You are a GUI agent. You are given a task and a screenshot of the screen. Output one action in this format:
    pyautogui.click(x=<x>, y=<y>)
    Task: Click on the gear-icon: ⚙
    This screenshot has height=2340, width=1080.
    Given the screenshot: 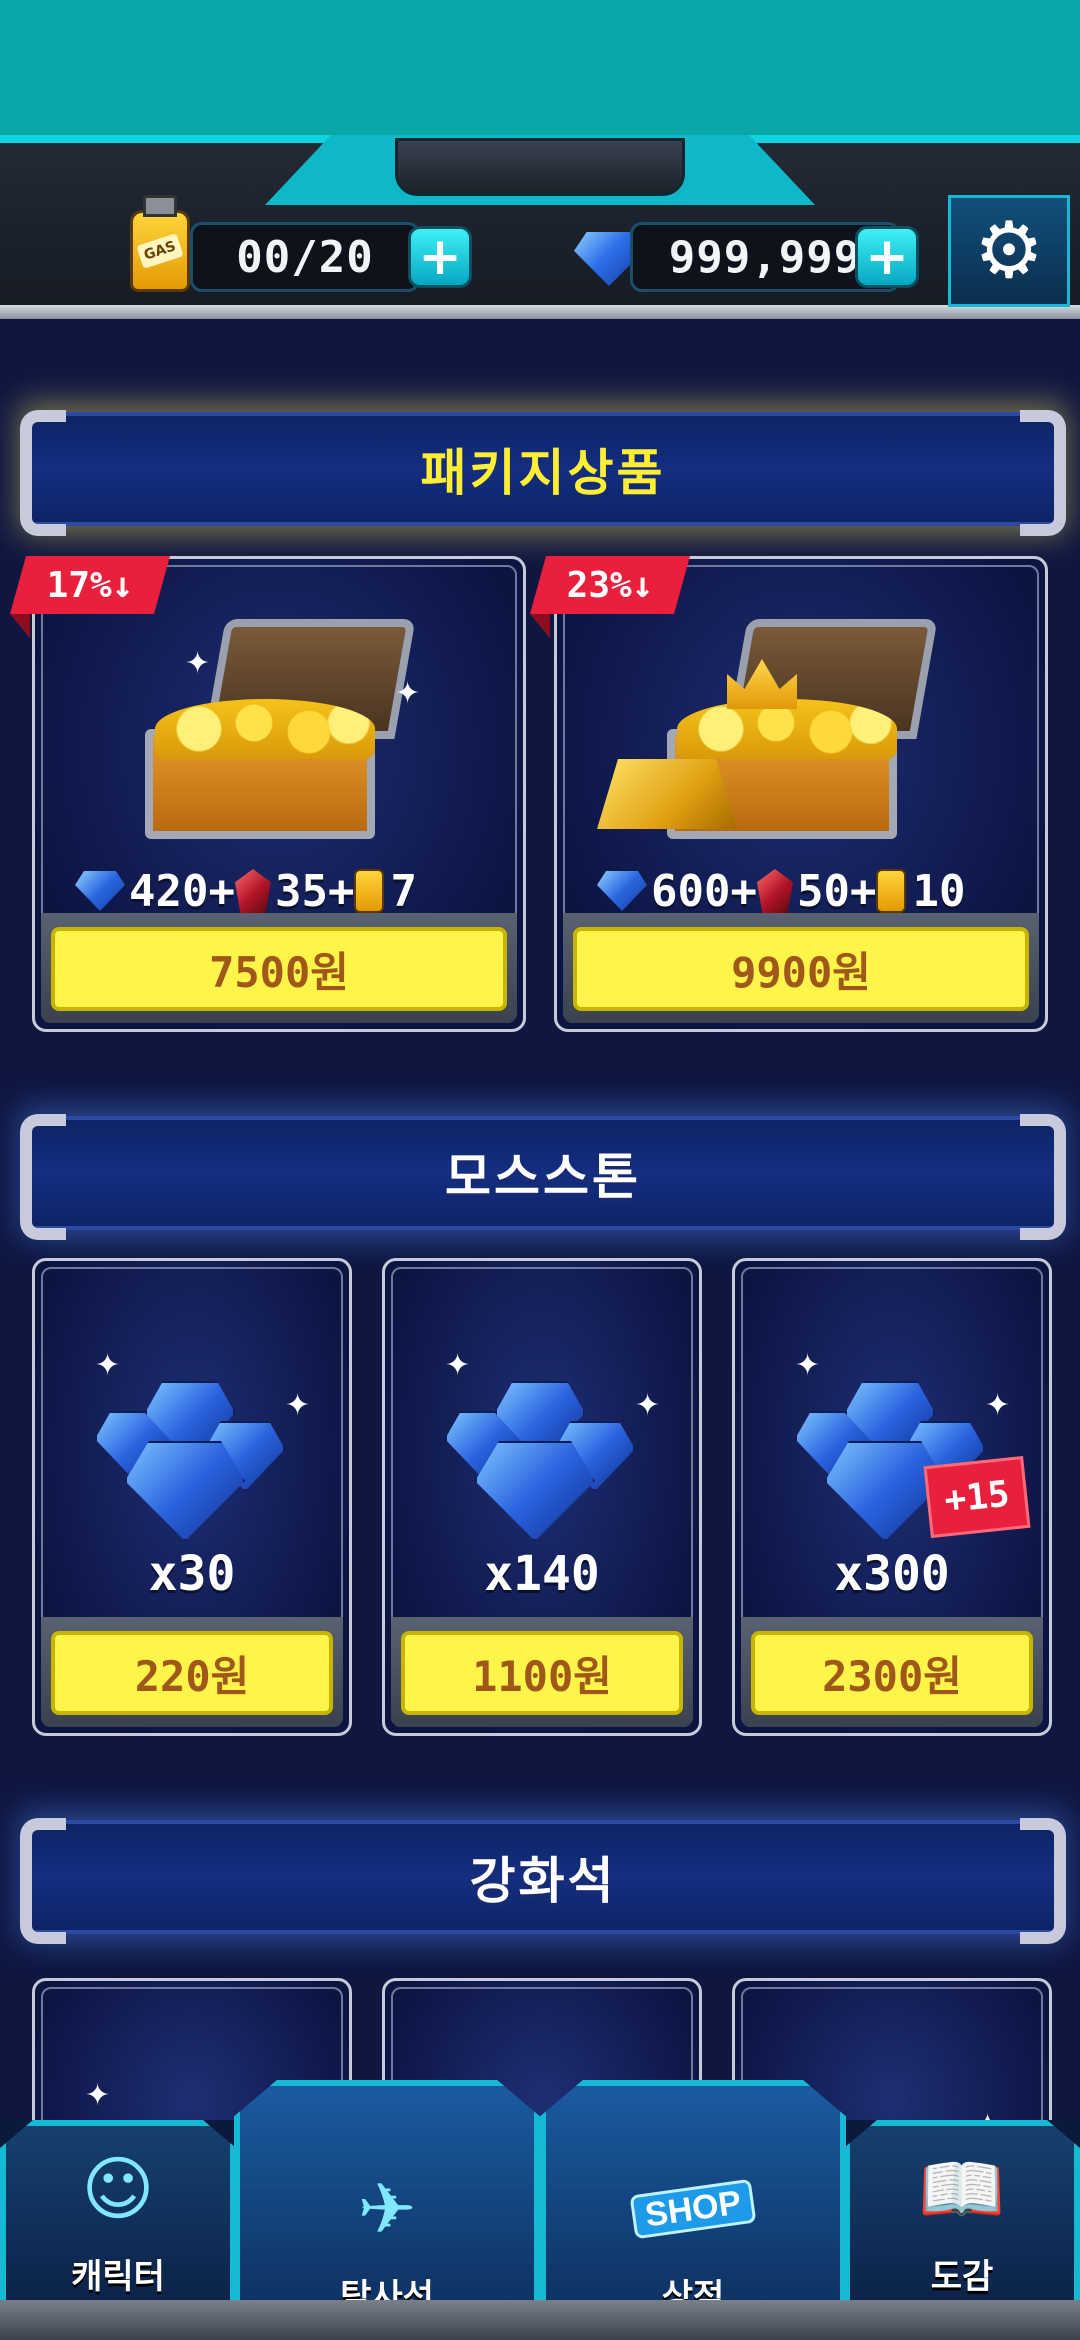 What is the action you would take?
    pyautogui.click(x=1009, y=251)
    